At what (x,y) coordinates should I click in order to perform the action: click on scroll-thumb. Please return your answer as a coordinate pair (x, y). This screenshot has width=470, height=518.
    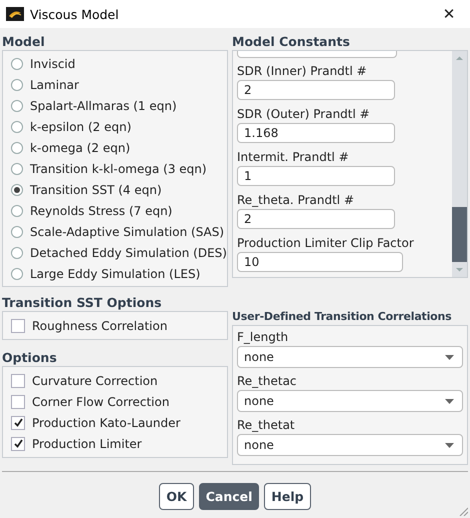
    Looking at the image, I should click on (459, 234).